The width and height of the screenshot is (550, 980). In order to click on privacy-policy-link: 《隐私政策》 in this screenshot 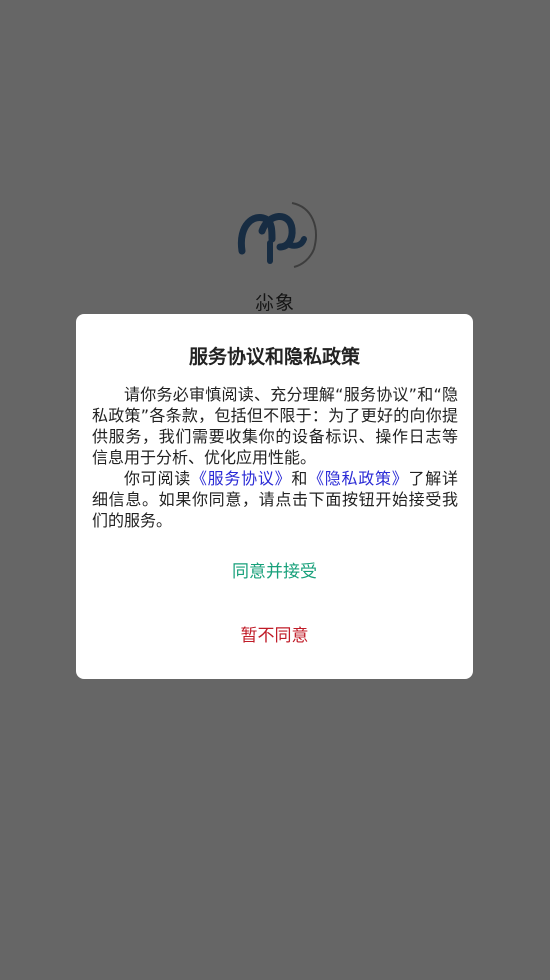, I will do `click(358, 478)`.